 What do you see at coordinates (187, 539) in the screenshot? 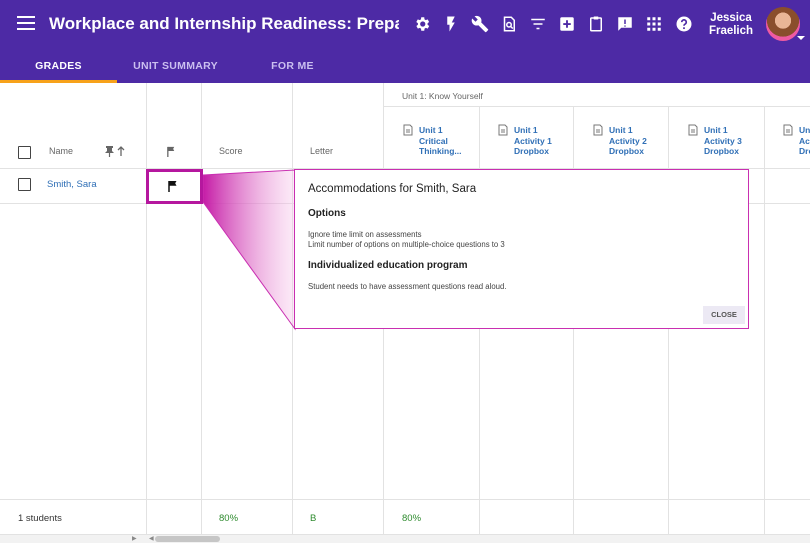
I see `scrollbar-thumb` at bounding box center [187, 539].